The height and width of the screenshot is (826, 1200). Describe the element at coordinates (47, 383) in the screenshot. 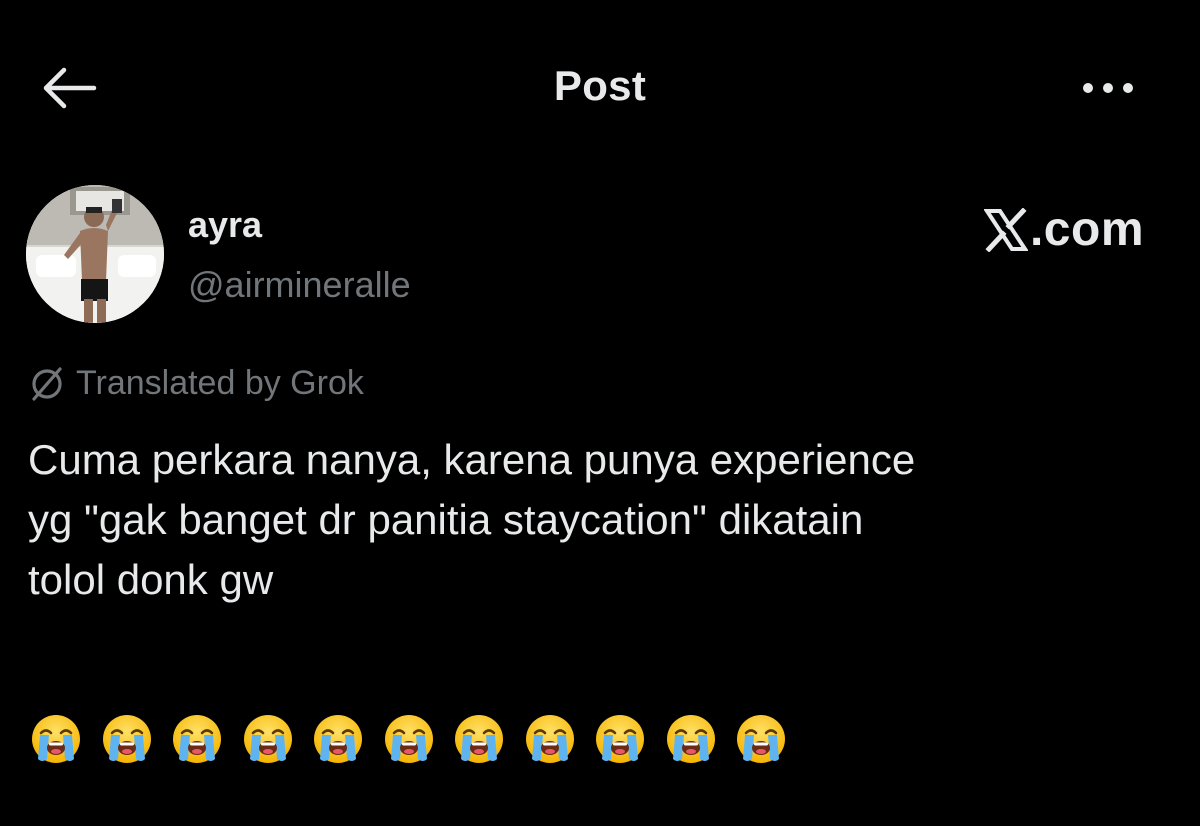

I see `grok-icon` at that location.